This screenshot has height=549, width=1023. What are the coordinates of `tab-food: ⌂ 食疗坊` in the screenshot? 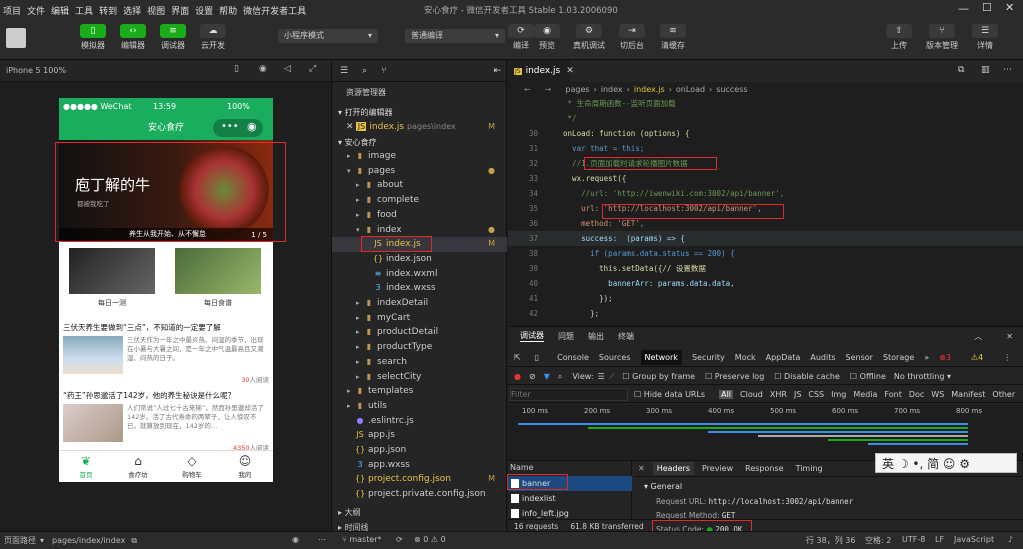 It's located at (138, 466).